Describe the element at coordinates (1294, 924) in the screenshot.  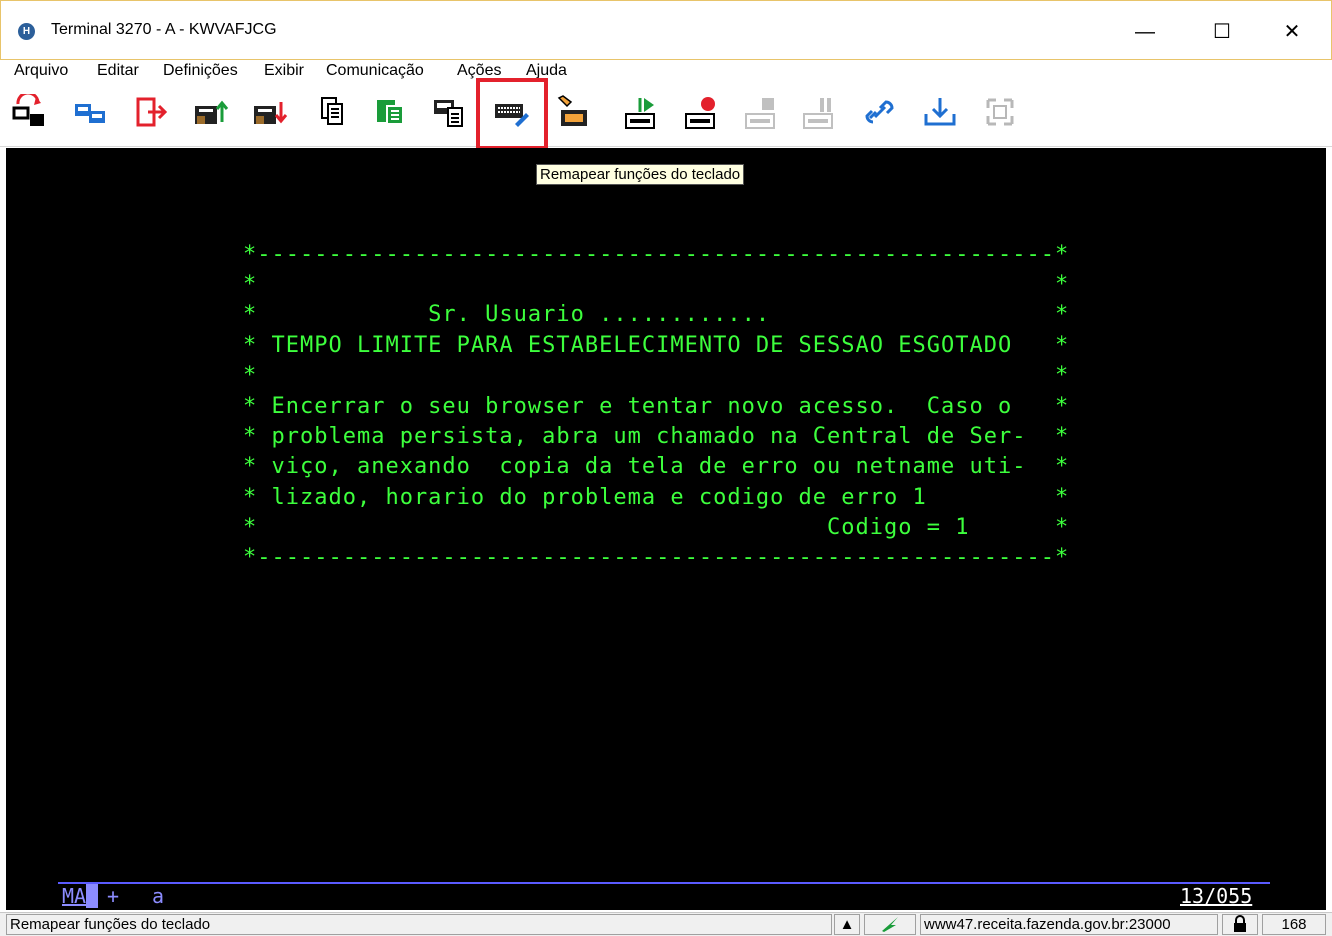
I see `status-count: 168` at that location.